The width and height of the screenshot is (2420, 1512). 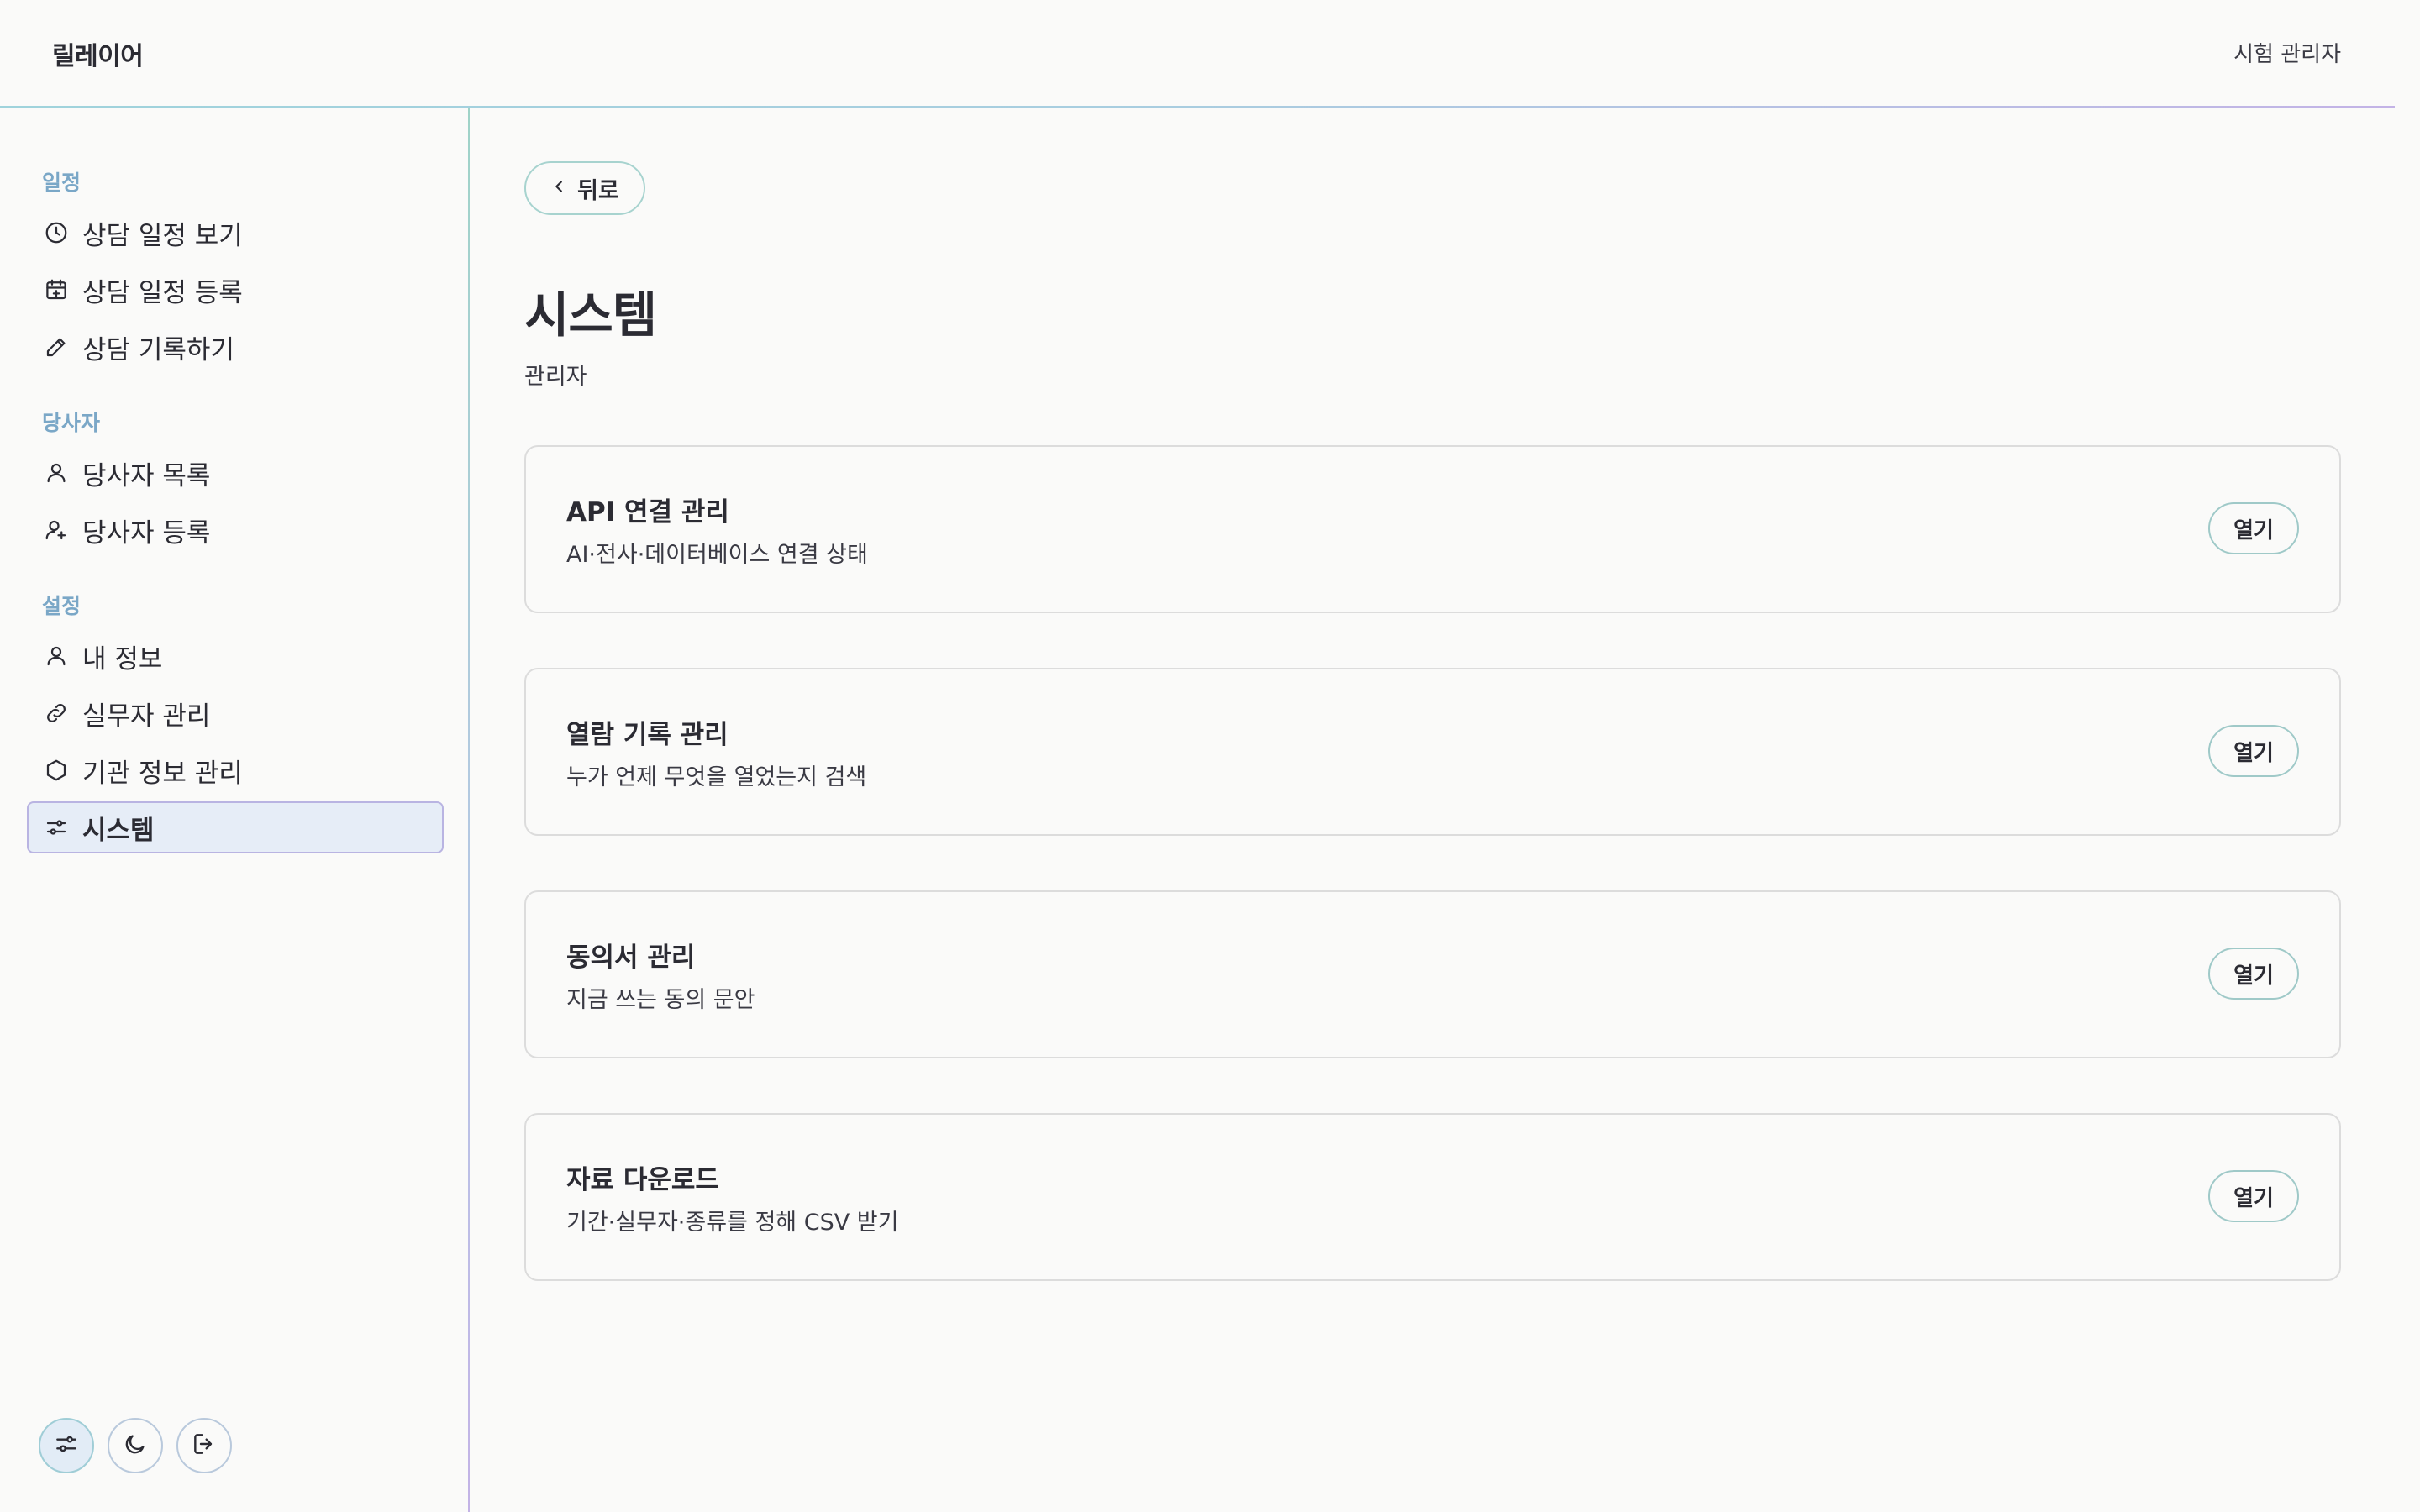 I want to click on dark-mode-button, so click(x=135, y=1445).